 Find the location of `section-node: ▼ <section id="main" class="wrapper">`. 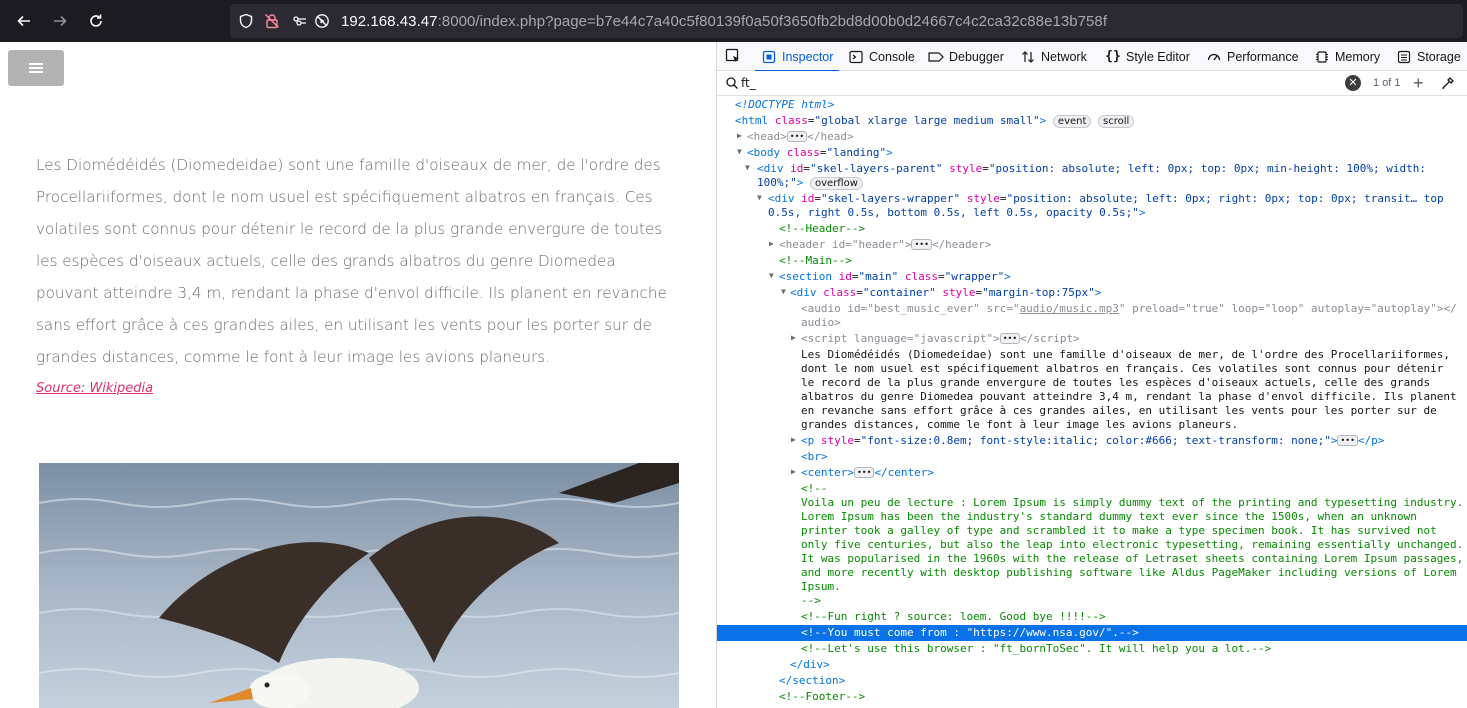

section-node: ▼ <section id="main" class="wrapper"> is located at coordinates (1092, 277).